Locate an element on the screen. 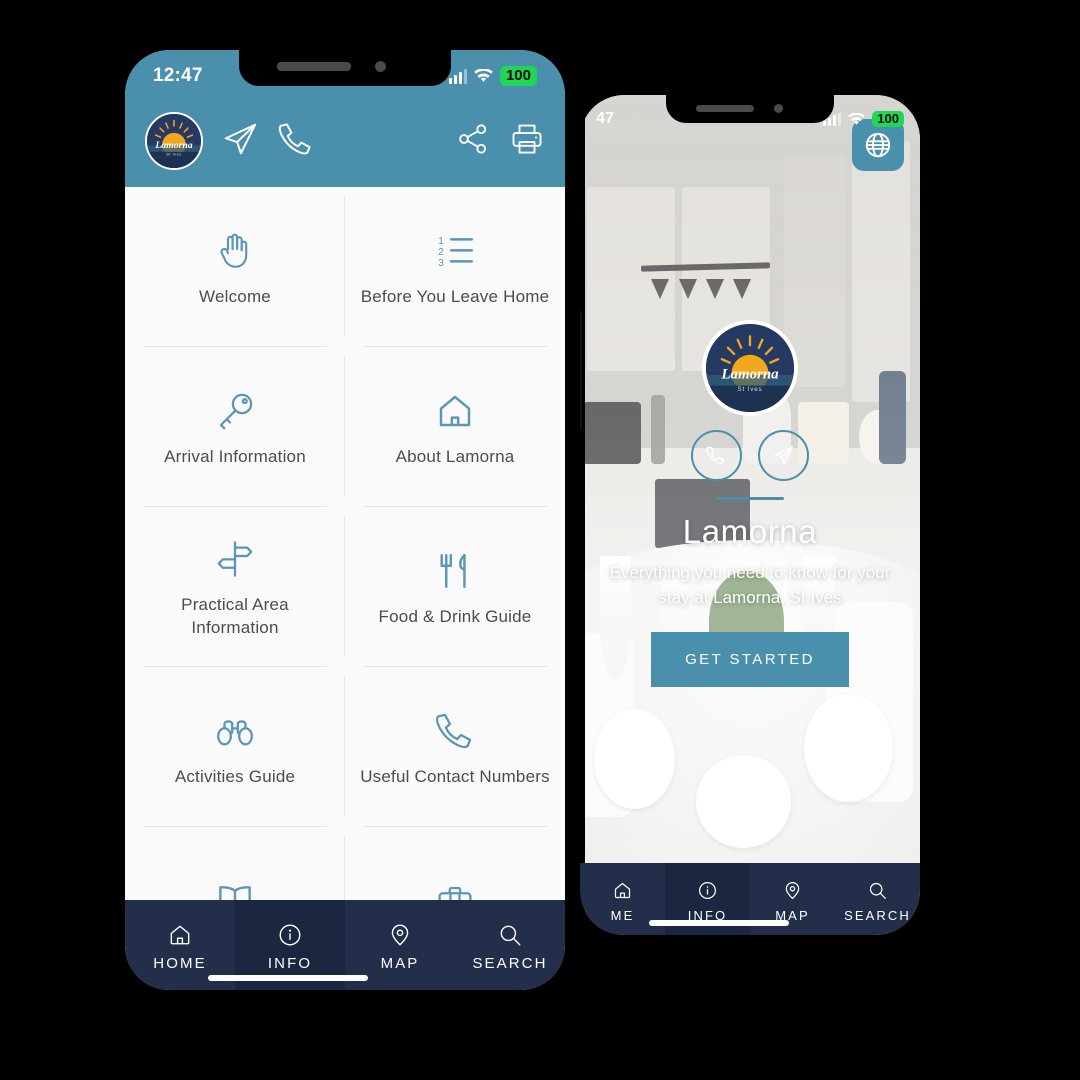 Image resolution: width=1080 pixels, height=1080 pixels. signpost-icon is located at coordinates (235, 557).